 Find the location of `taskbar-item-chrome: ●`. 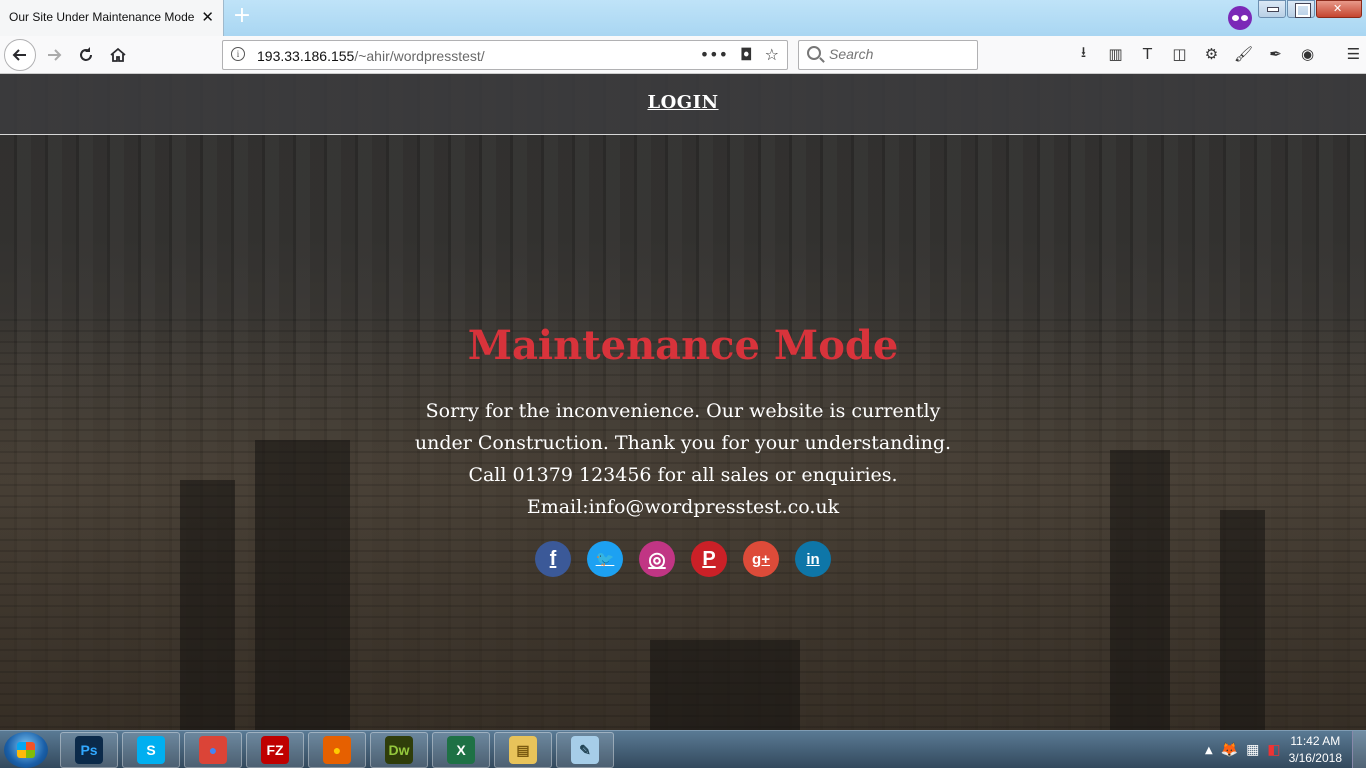

taskbar-item-chrome: ● is located at coordinates (213, 750).